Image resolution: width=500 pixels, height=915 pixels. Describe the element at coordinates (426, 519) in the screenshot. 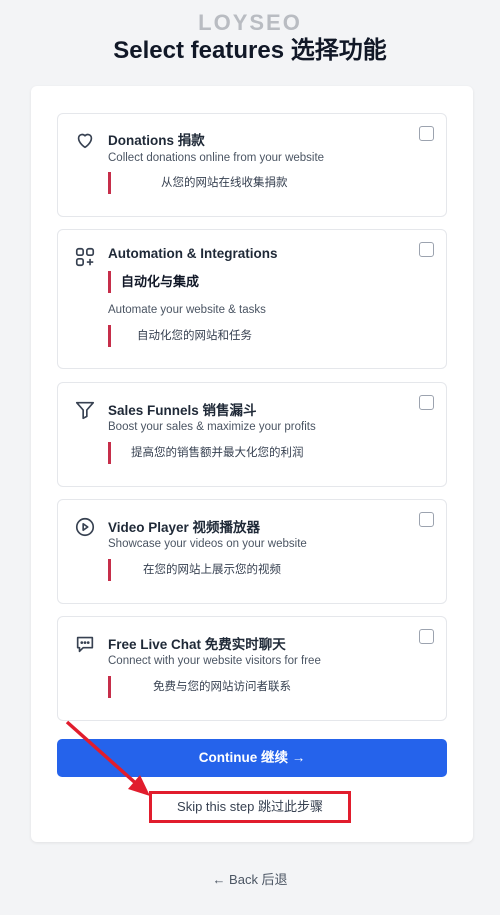

I see `feature-checkbox-video-player` at that location.